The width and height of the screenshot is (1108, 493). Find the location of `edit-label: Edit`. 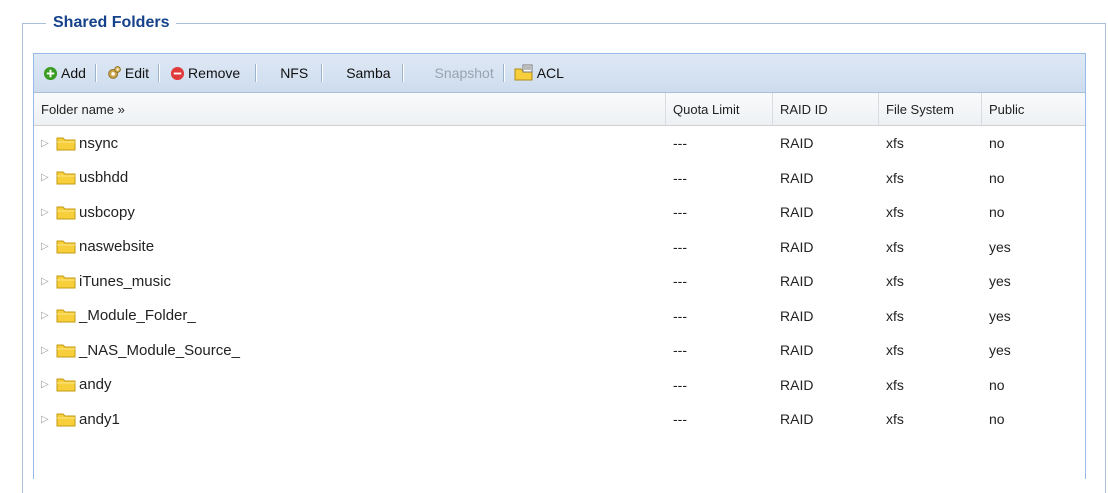

edit-label: Edit is located at coordinates (137, 73).